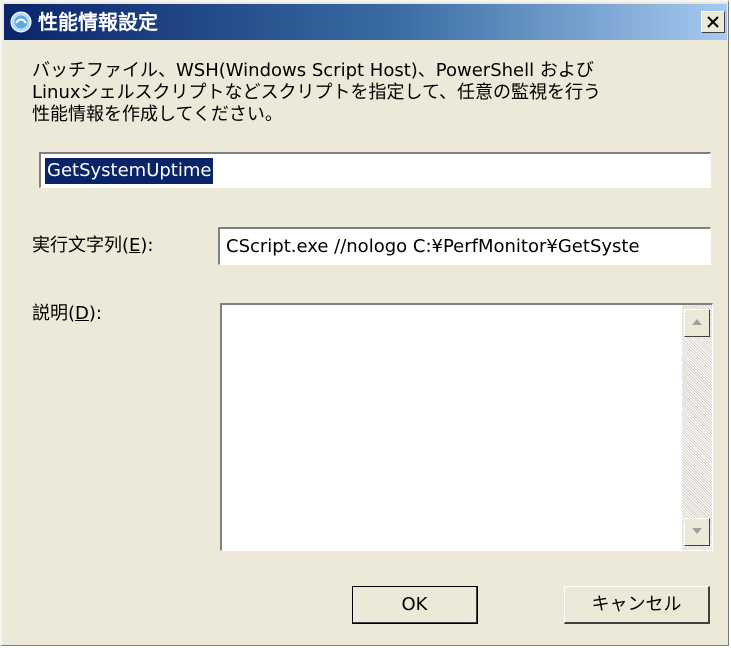  What do you see at coordinates (415, 605) in the screenshot?
I see `ok-button: OK` at bounding box center [415, 605].